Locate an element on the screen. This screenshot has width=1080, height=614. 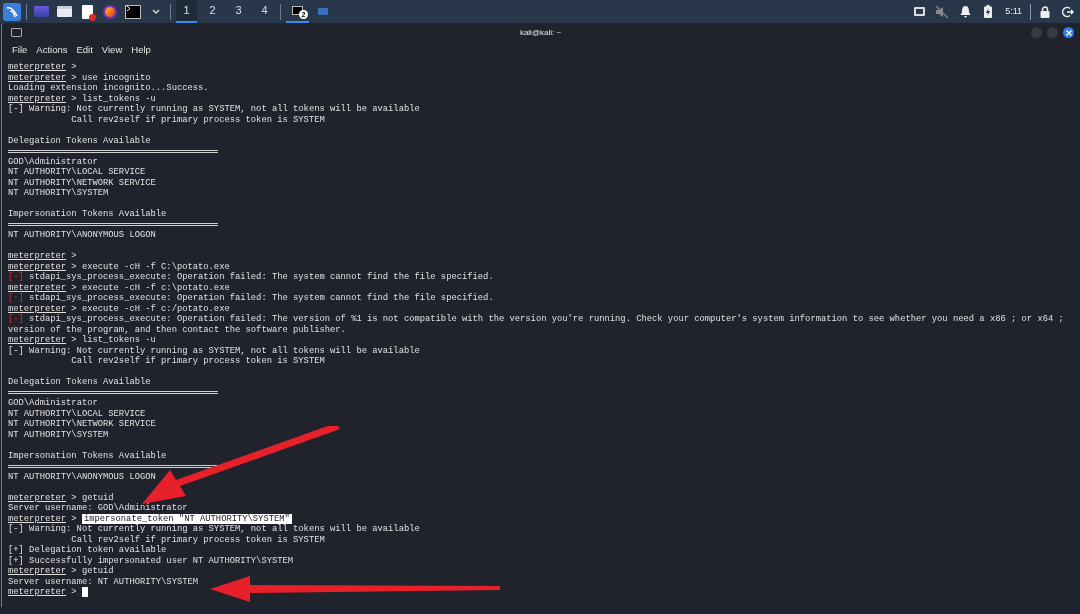
command-text: execute -cH -f c:/potato.exe is located at coordinates (155, 308).